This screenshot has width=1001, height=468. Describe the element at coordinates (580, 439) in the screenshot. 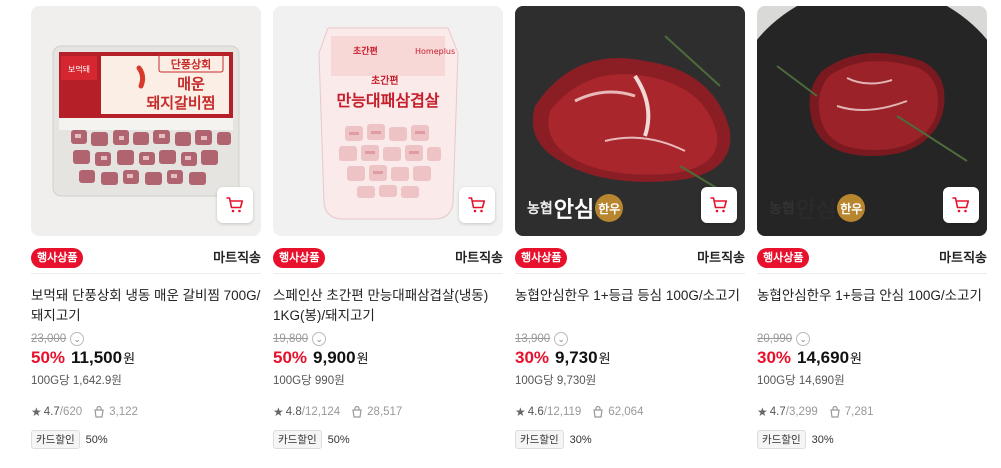

I see `card-discount-rate: 30%` at that location.